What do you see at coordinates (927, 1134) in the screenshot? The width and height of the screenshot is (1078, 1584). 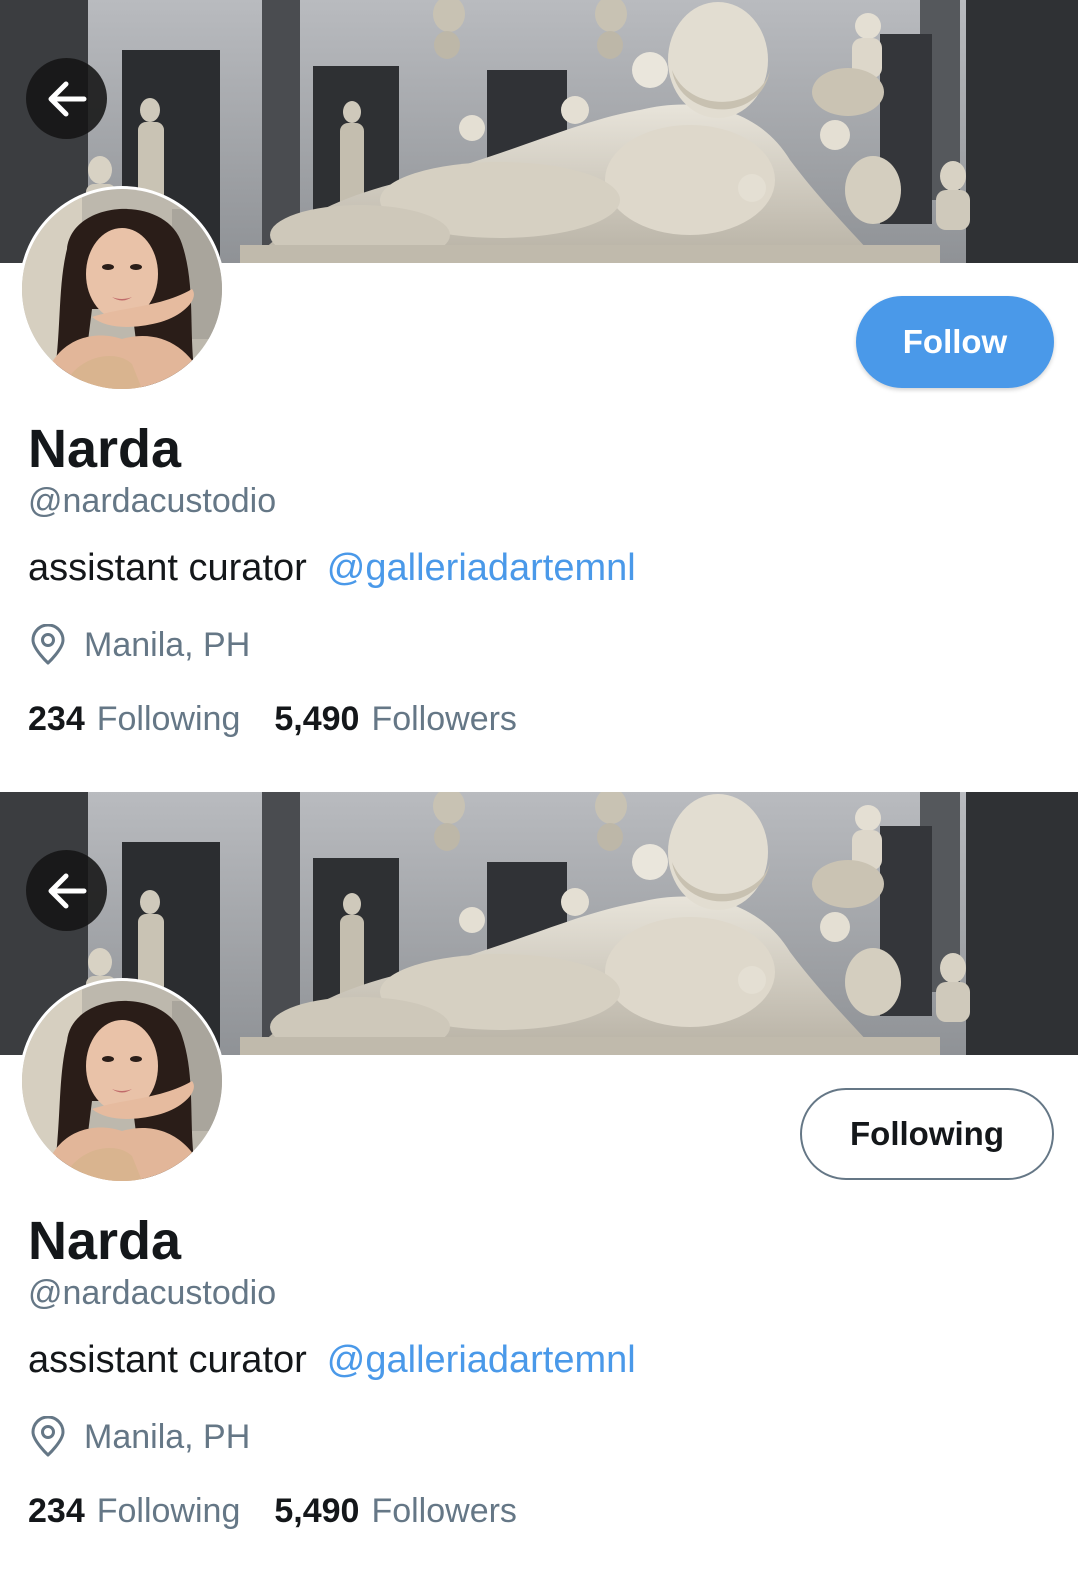 I see `following-button: Following` at bounding box center [927, 1134].